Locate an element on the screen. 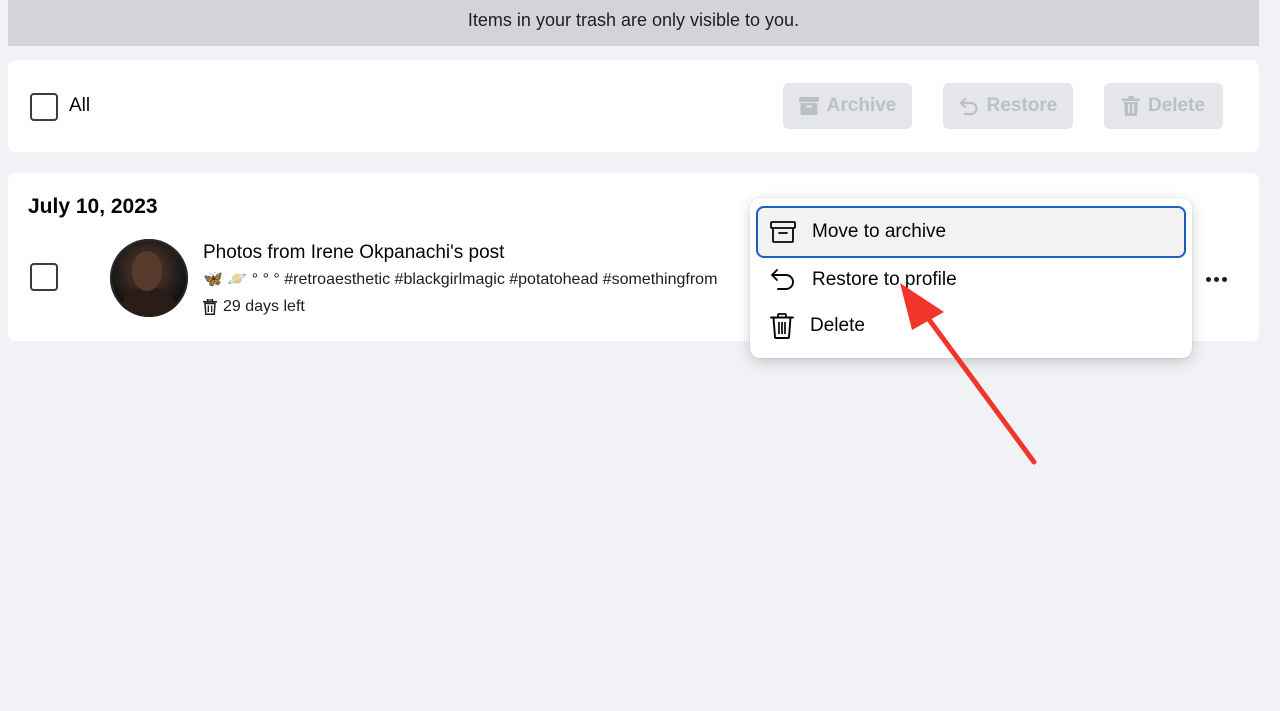 The width and height of the screenshot is (1280, 711). delete-button: Delete is located at coordinates (1163, 106).